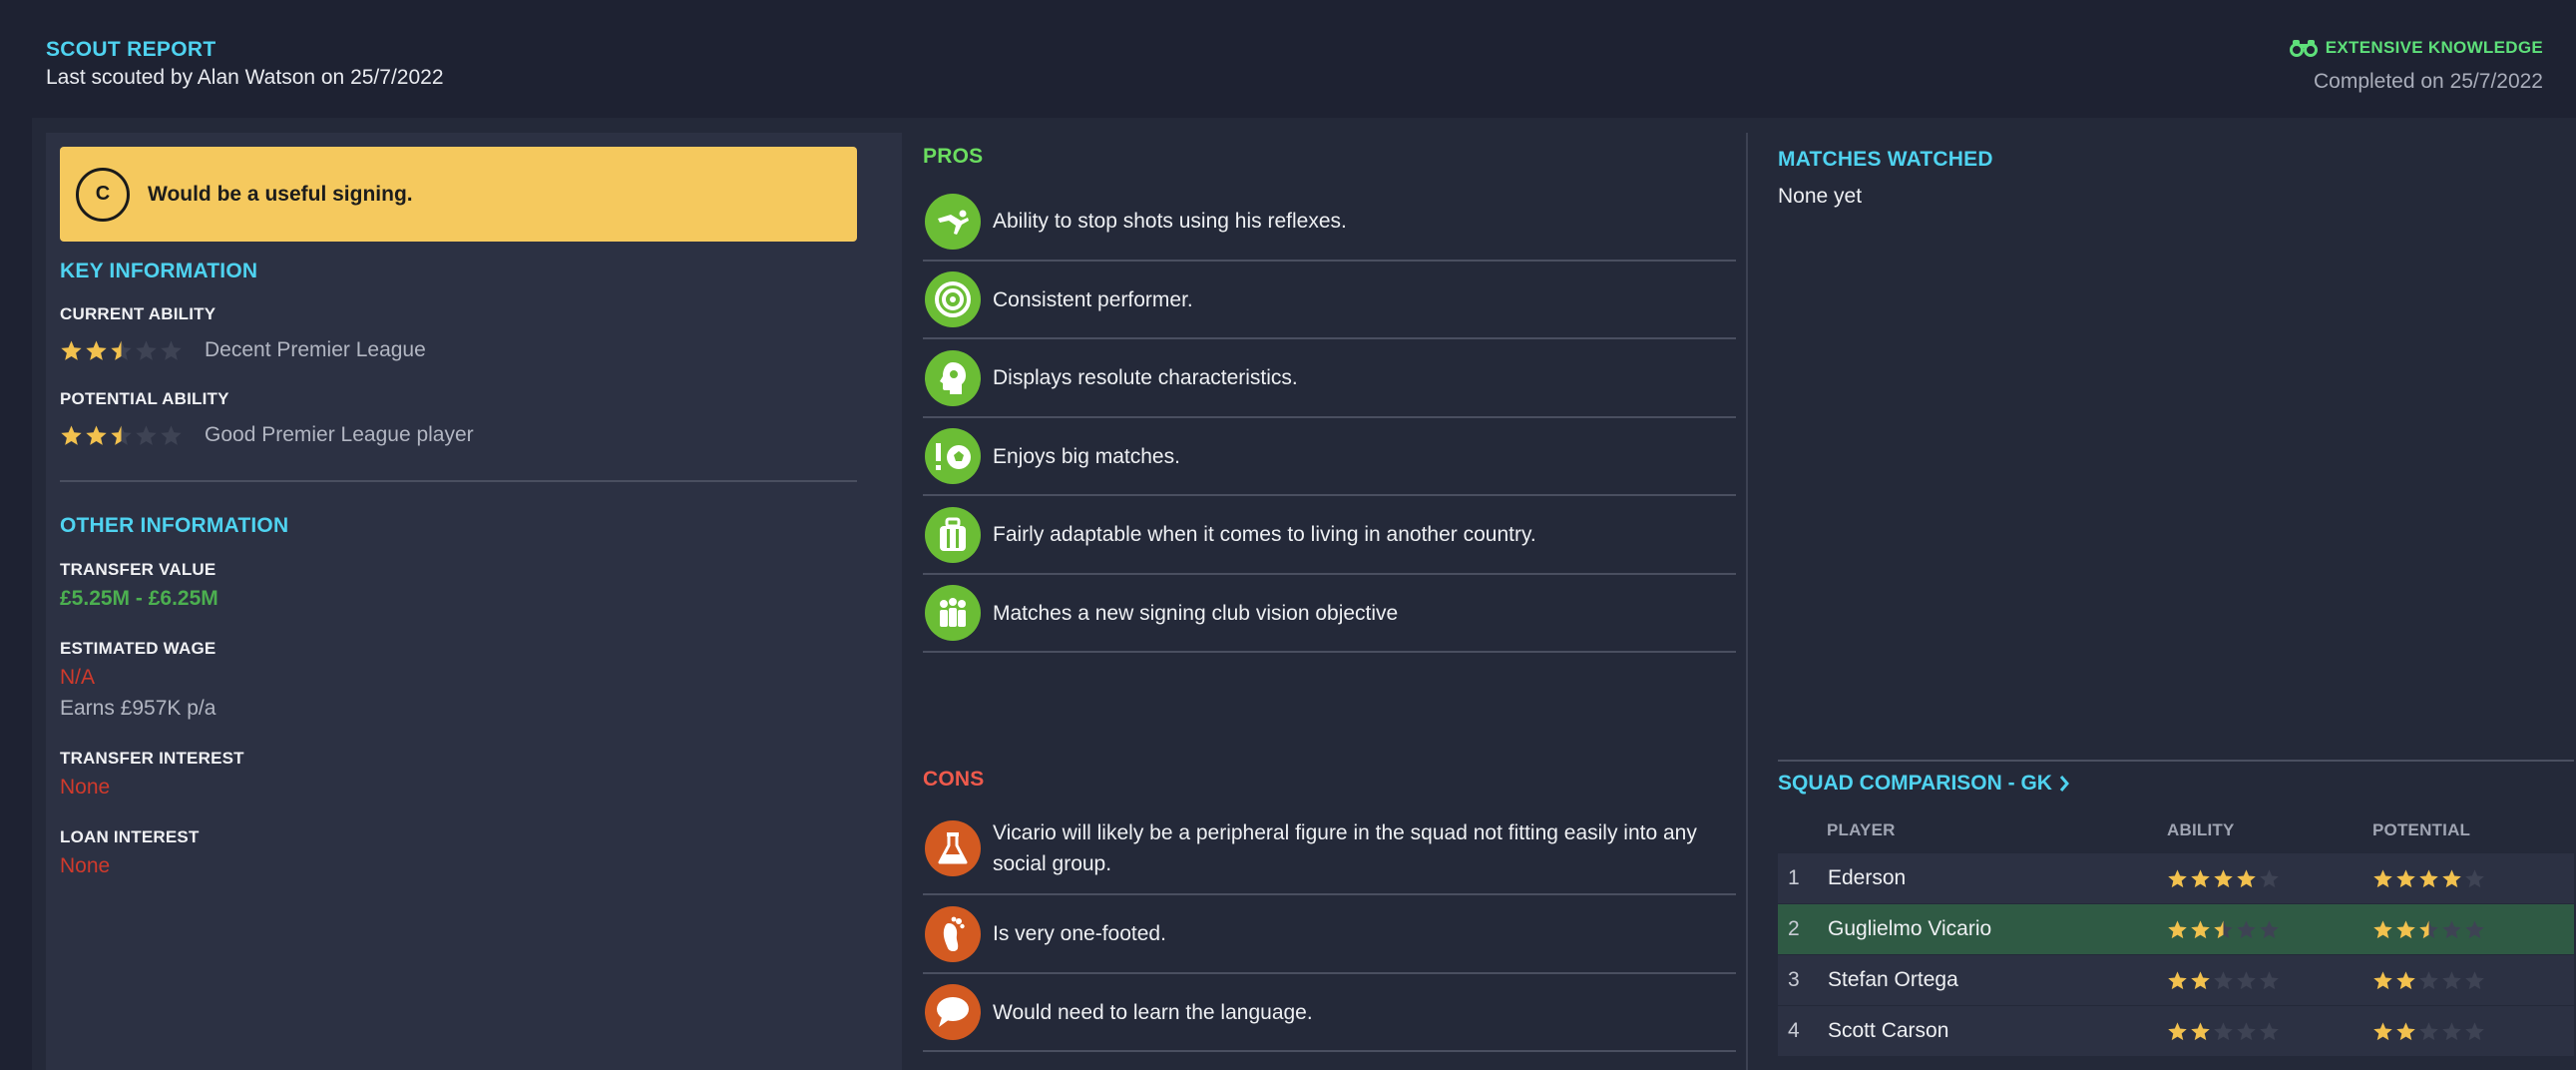  I want to click on grade-badge: C, so click(103, 194).